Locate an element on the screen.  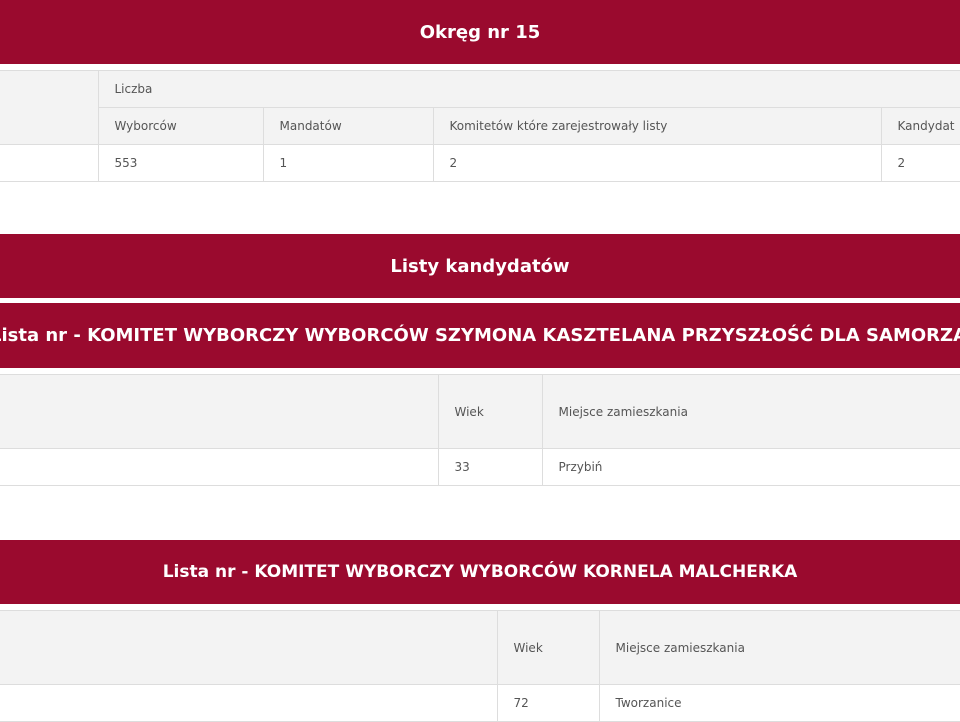
okreg-title: Okręg nr 15 is located at coordinates (480, 32).